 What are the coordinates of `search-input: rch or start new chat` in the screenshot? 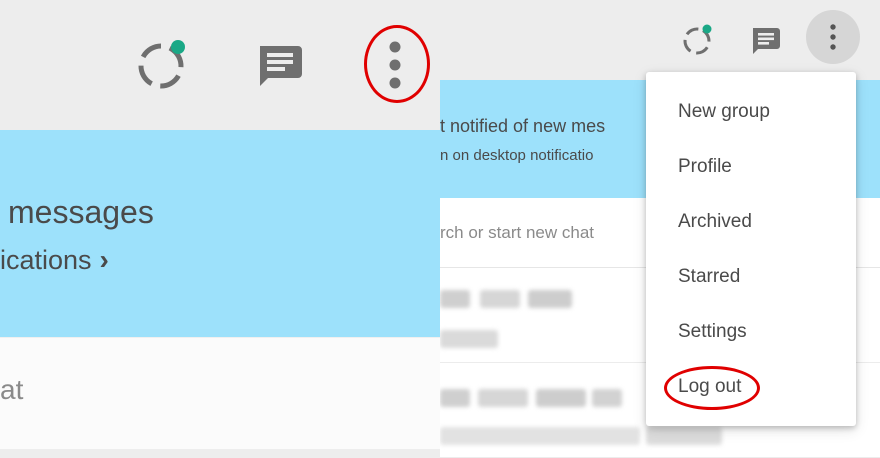 It's located at (517, 233).